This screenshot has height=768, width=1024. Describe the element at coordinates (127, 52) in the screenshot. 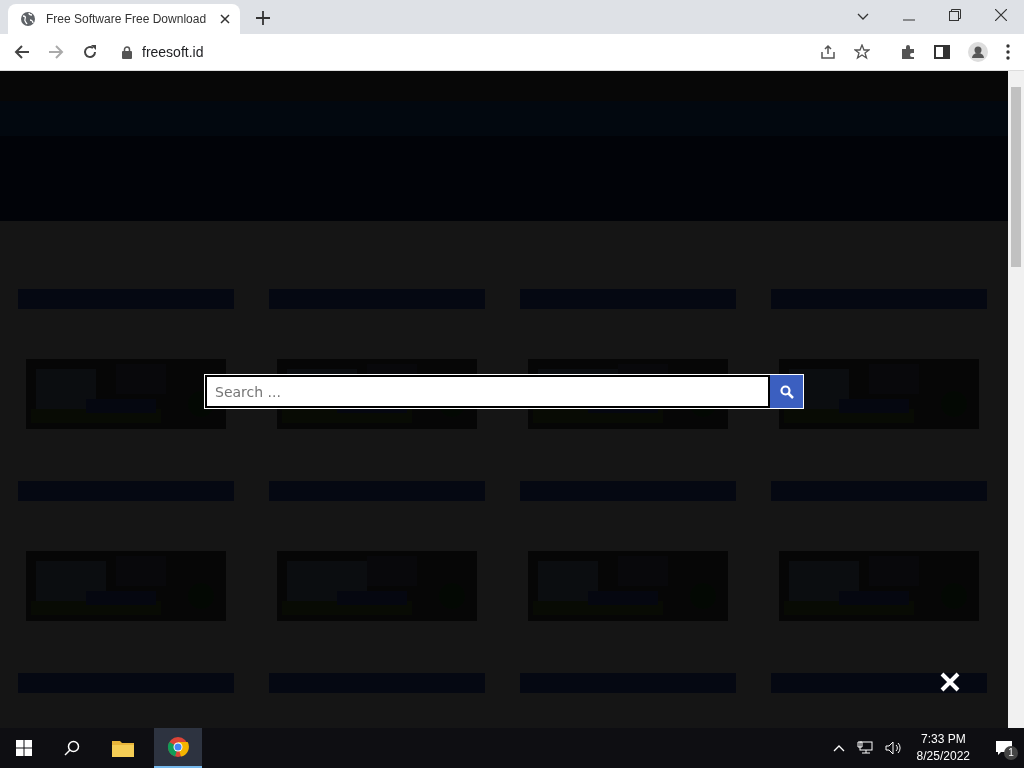

I see `lock-icon` at that location.